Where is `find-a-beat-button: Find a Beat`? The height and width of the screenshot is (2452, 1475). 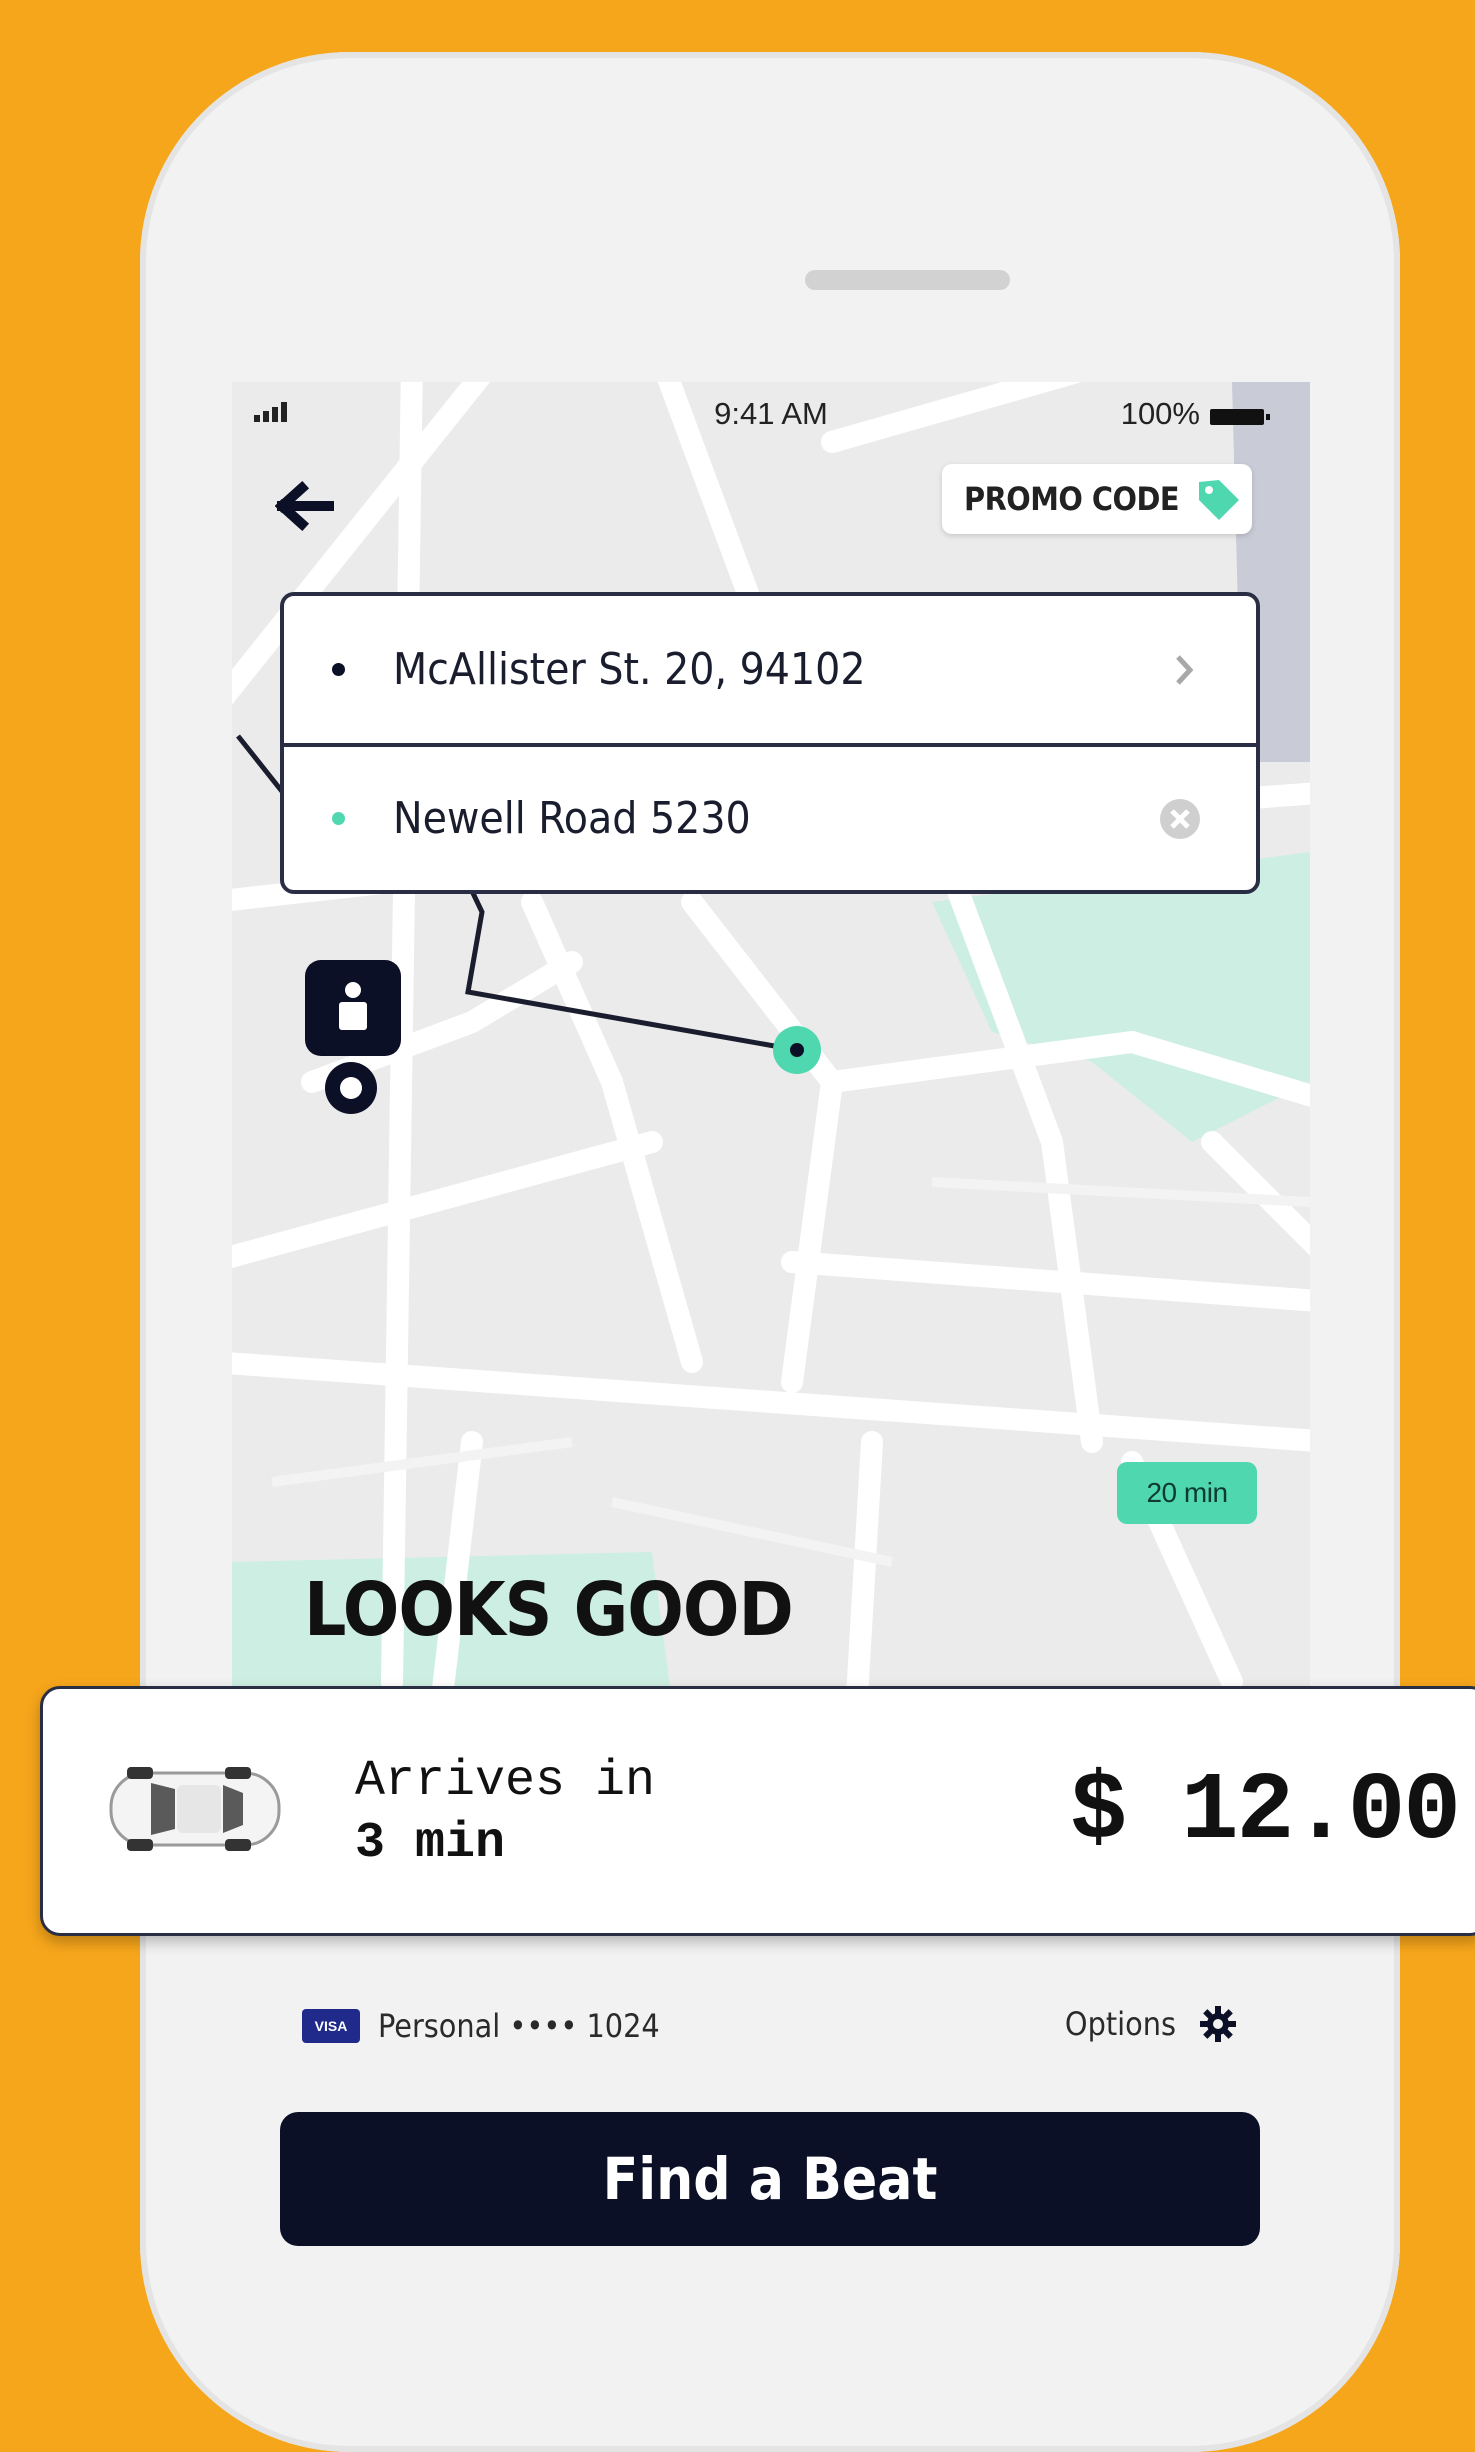 find-a-beat-button: Find a Beat is located at coordinates (770, 2179).